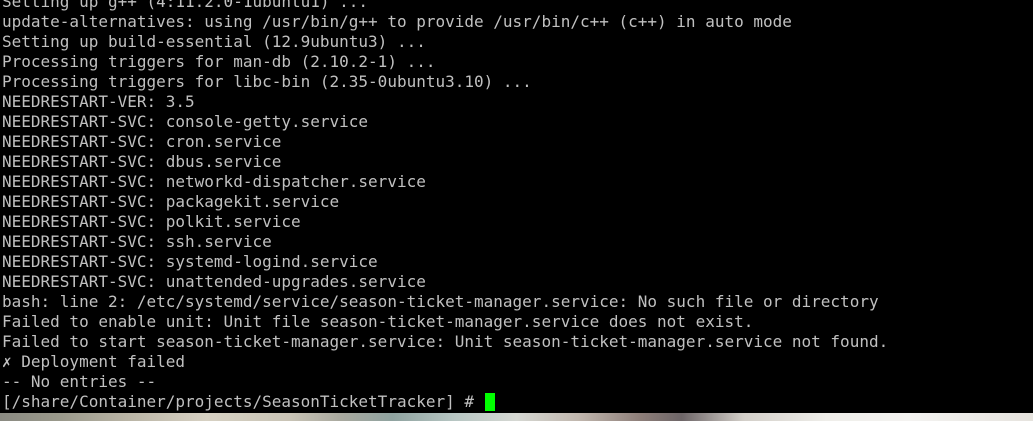 Image resolution: width=1033 pixels, height=421 pixels. What do you see at coordinates (137, 241) in the screenshot?
I see `terminal-line: NEEDRESTART-SVC: ssh.service` at bounding box center [137, 241].